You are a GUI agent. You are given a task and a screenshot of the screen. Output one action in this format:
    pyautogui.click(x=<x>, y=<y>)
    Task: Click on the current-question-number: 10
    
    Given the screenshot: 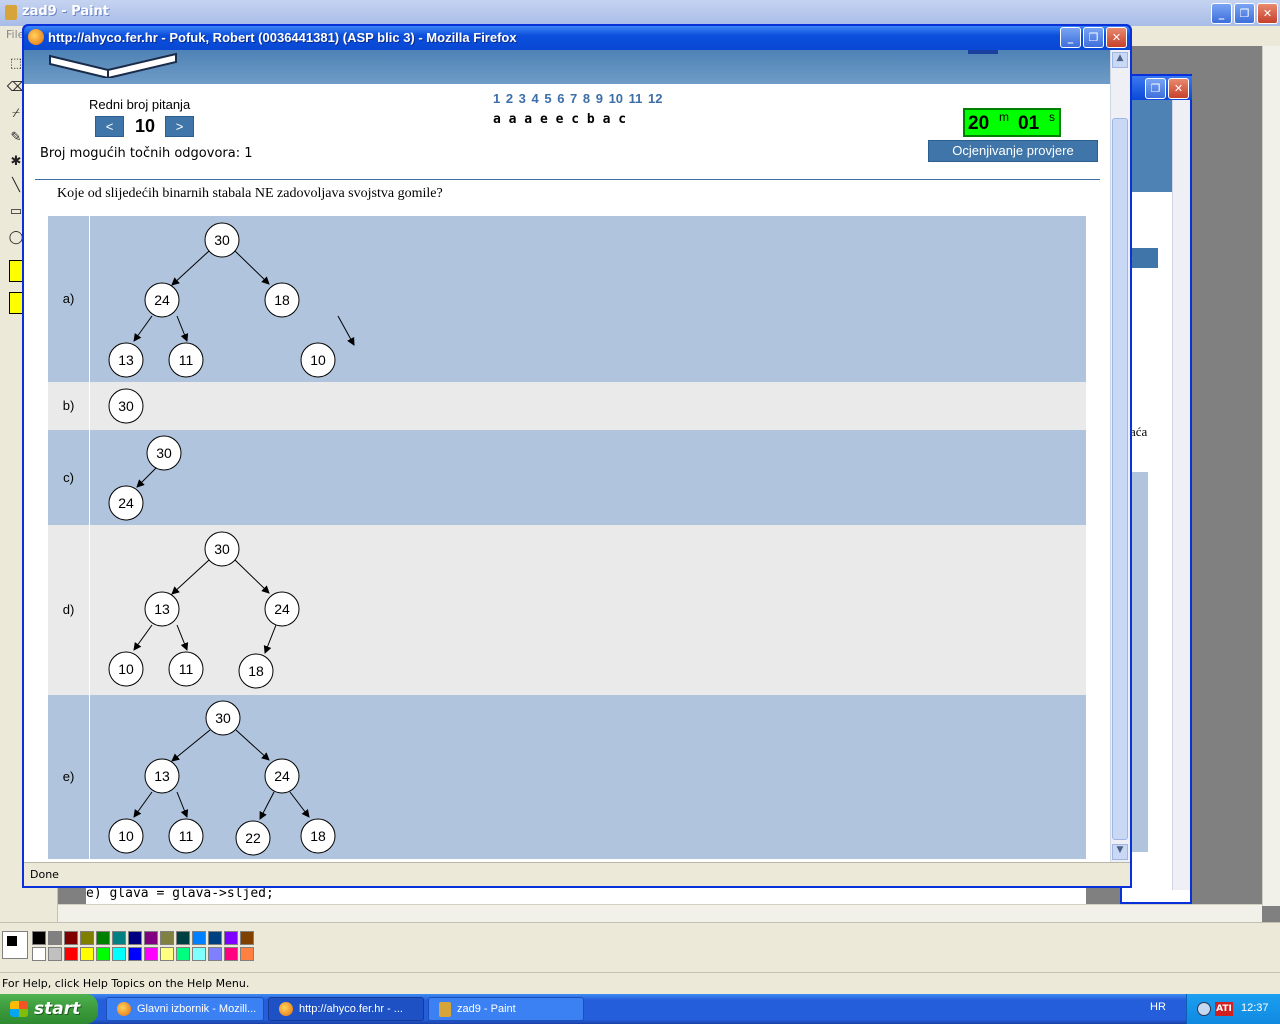 What is the action you would take?
    pyautogui.click(x=145, y=126)
    